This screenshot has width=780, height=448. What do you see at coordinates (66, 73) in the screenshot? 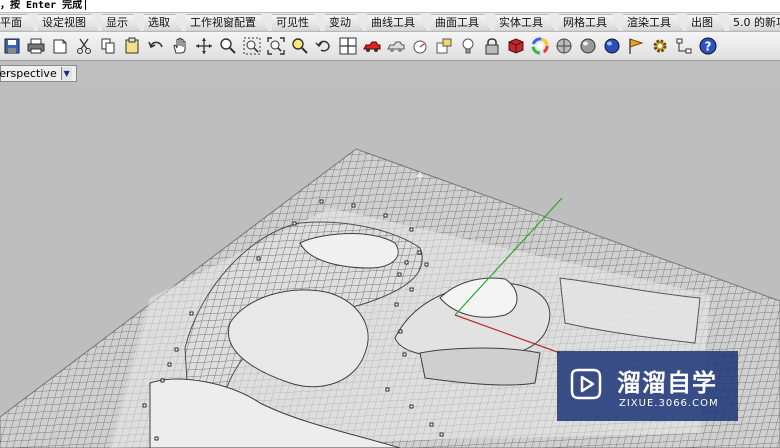
I see `viewport-menu-arrow-icon: ▼` at bounding box center [66, 73].